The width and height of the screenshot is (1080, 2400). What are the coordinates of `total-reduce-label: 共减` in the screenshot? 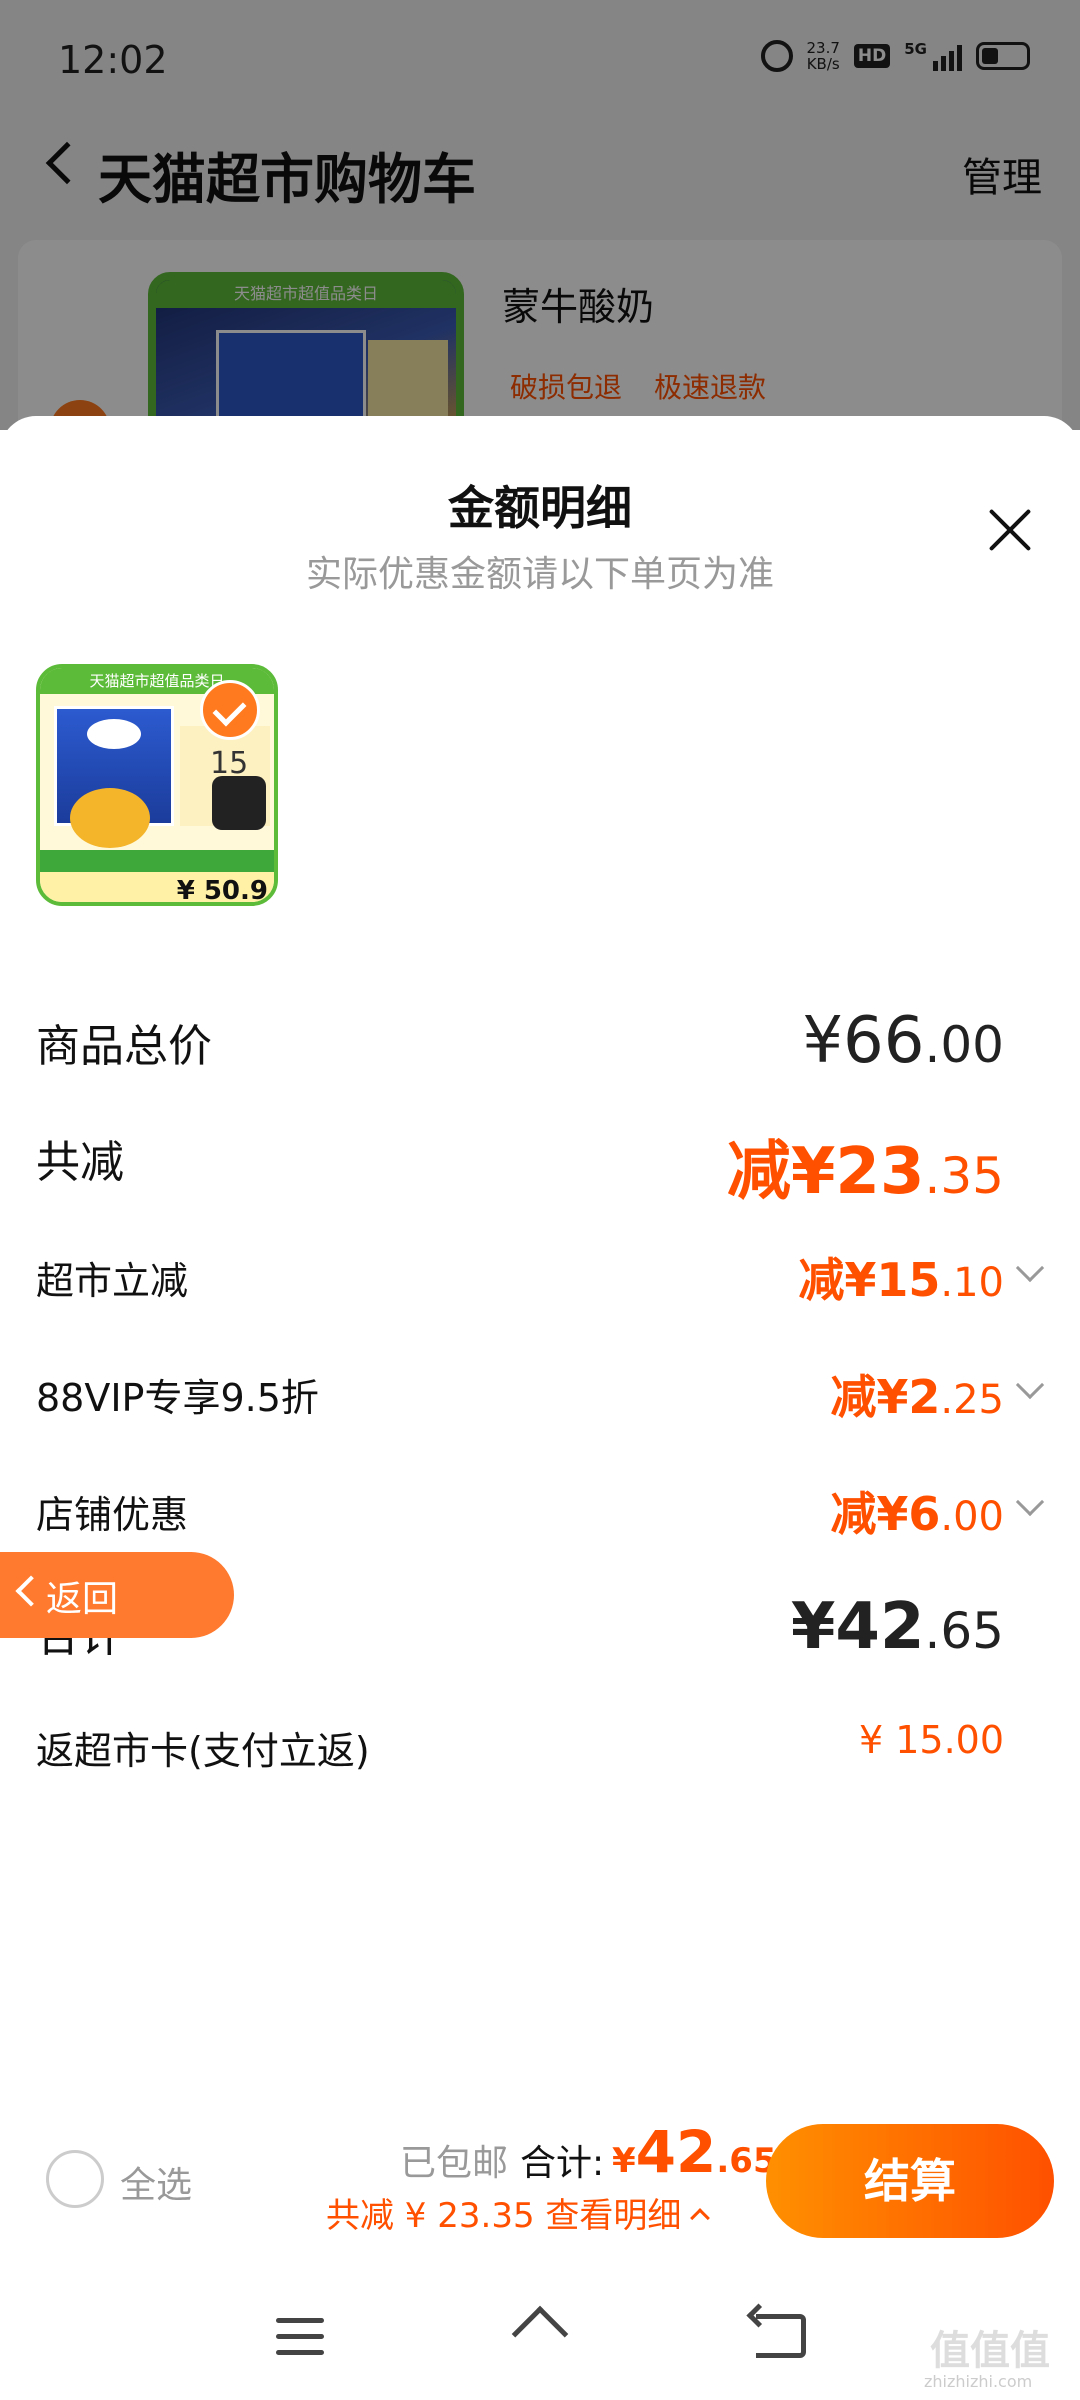 It's located at (80, 1162).